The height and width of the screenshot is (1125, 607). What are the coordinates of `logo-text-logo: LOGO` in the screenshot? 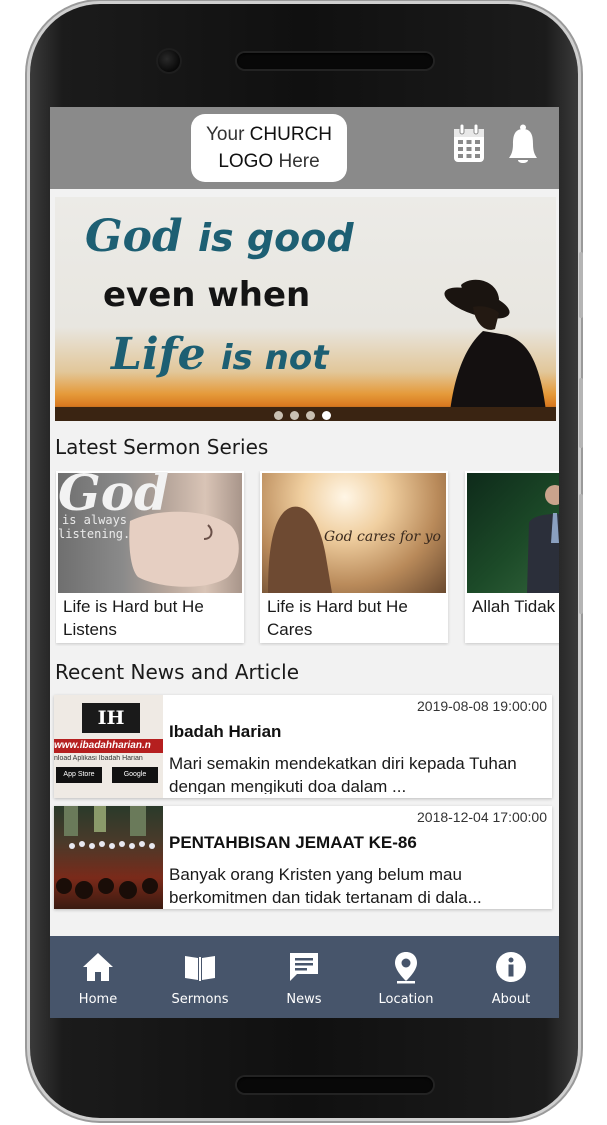 It's located at (246, 161).